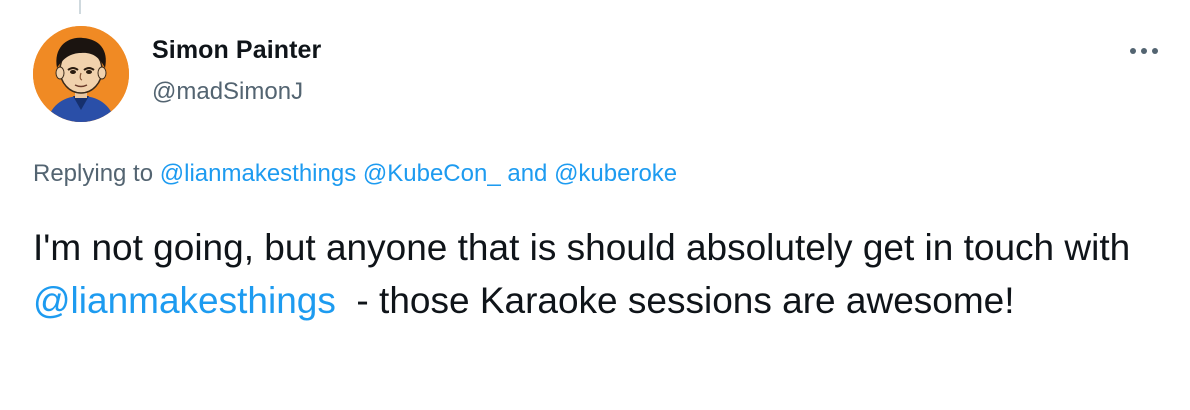 The height and width of the screenshot is (410, 1190). What do you see at coordinates (184, 300) in the screenshot?
I see `tweet-mention-lianmakesthings: @lianmakesthings` at bounding box center [184, 300].